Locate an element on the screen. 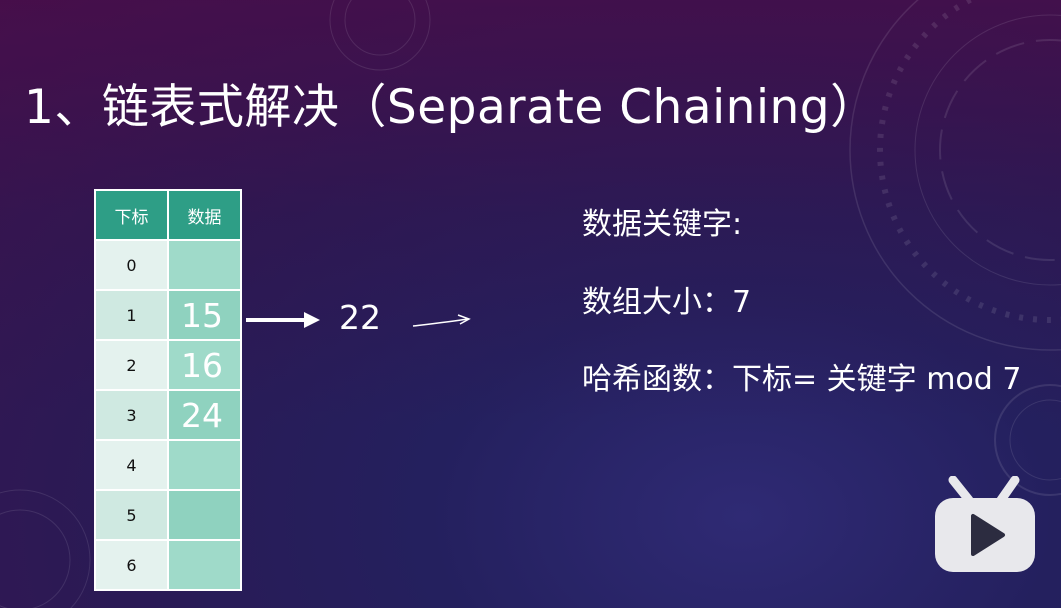  table-row: 0 is located at coordinates (168, 265).